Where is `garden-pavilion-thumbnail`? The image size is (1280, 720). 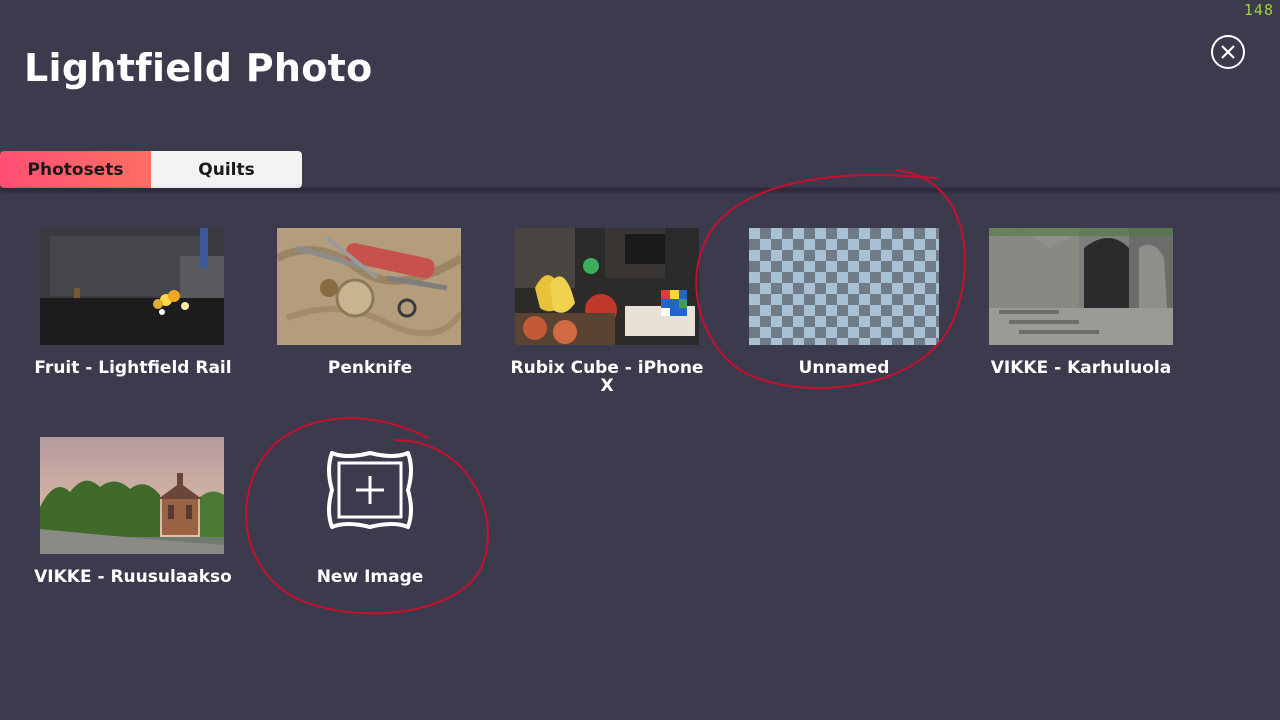
garden-pavilion-thumbnail is located at coordinates (132, 495).